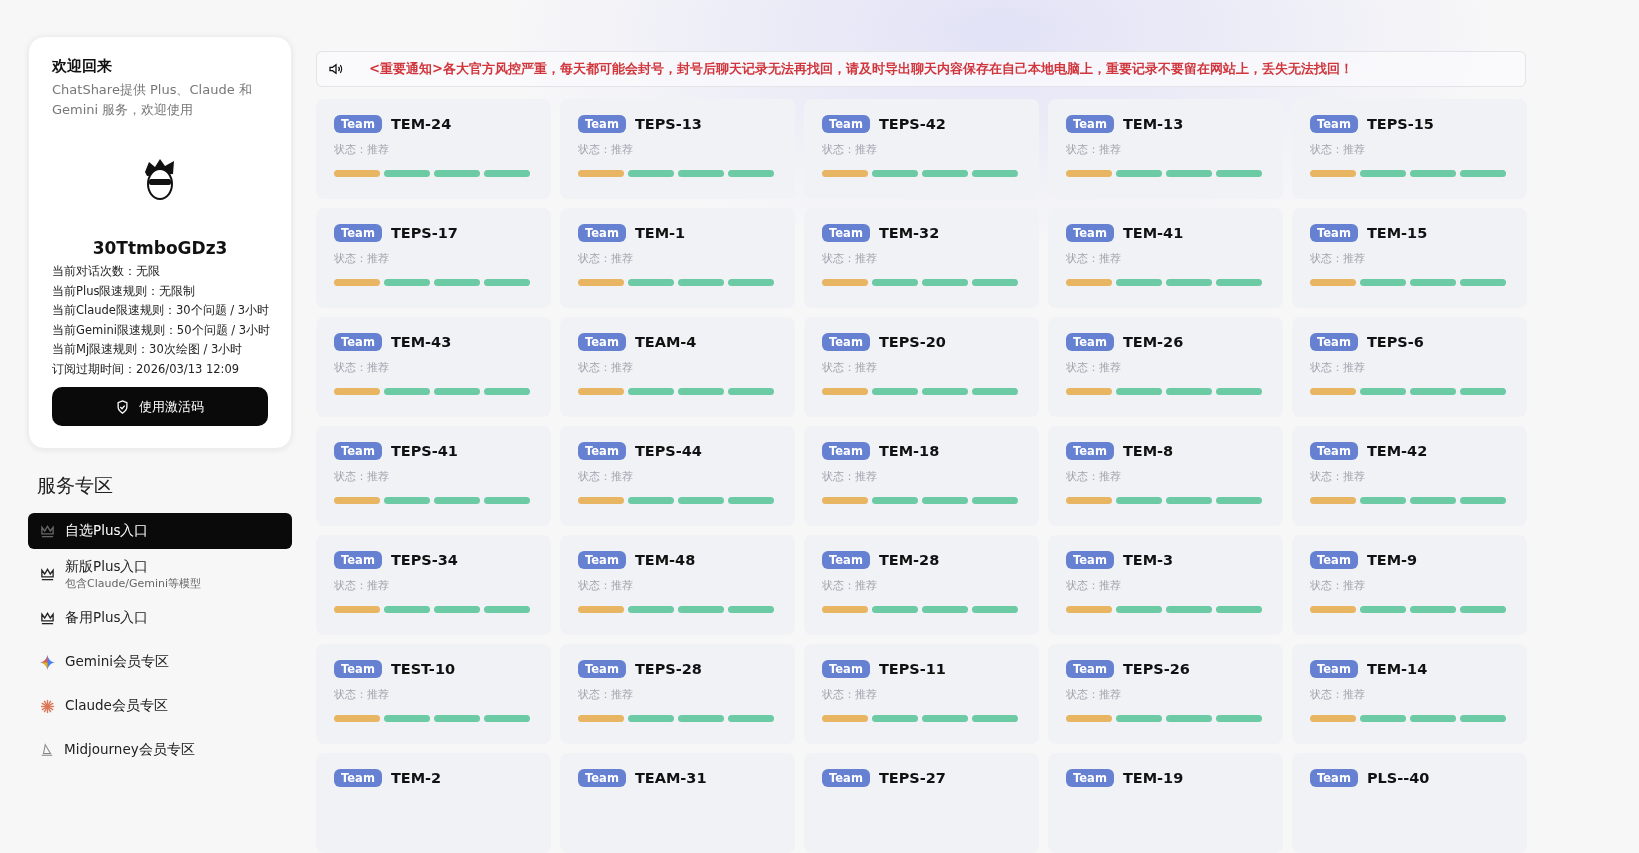 The height and width of the screenshot is (853, 1639). Describe the element at coordinates (912, 342) in the screenshot. I see `account-name: TEPS-20` at that location.